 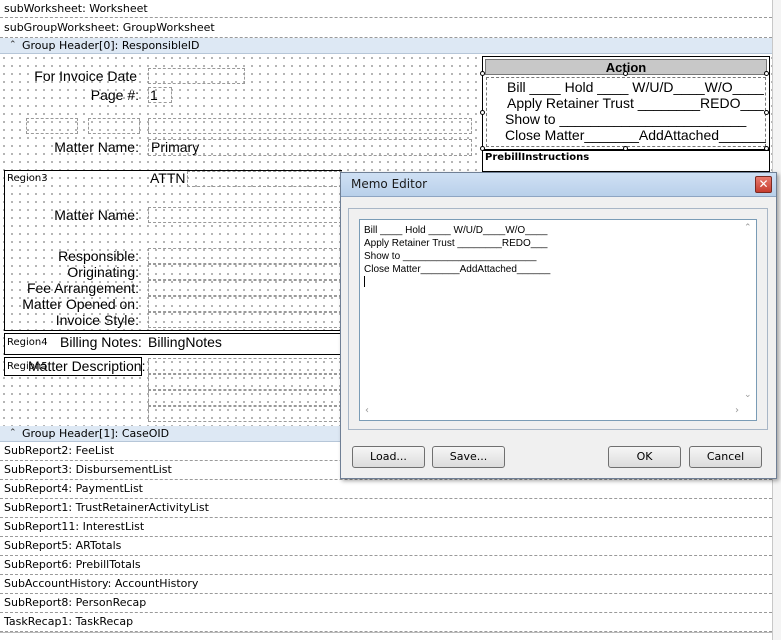 I want to click on band-paymentlist: SubReport4: PaymentList, so click(x=386, y=489).